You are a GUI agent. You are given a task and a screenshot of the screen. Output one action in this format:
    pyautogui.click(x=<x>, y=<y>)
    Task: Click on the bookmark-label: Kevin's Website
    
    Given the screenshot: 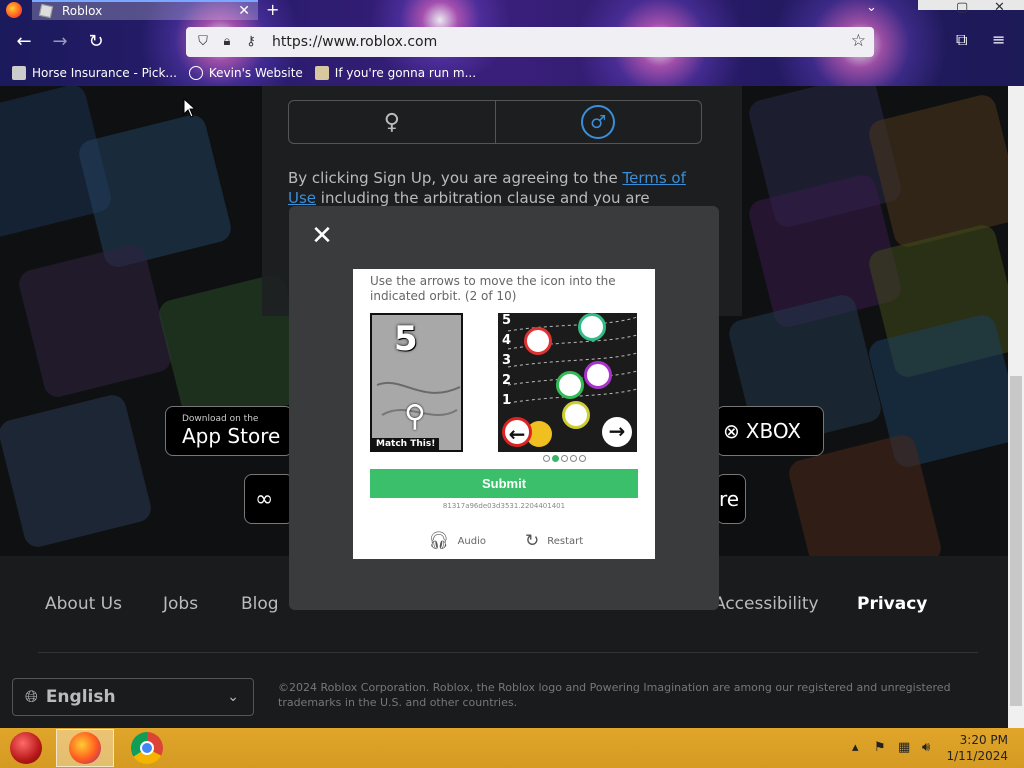 What is the action you would take?
    pyautogui.click(x=255, y=73)
    